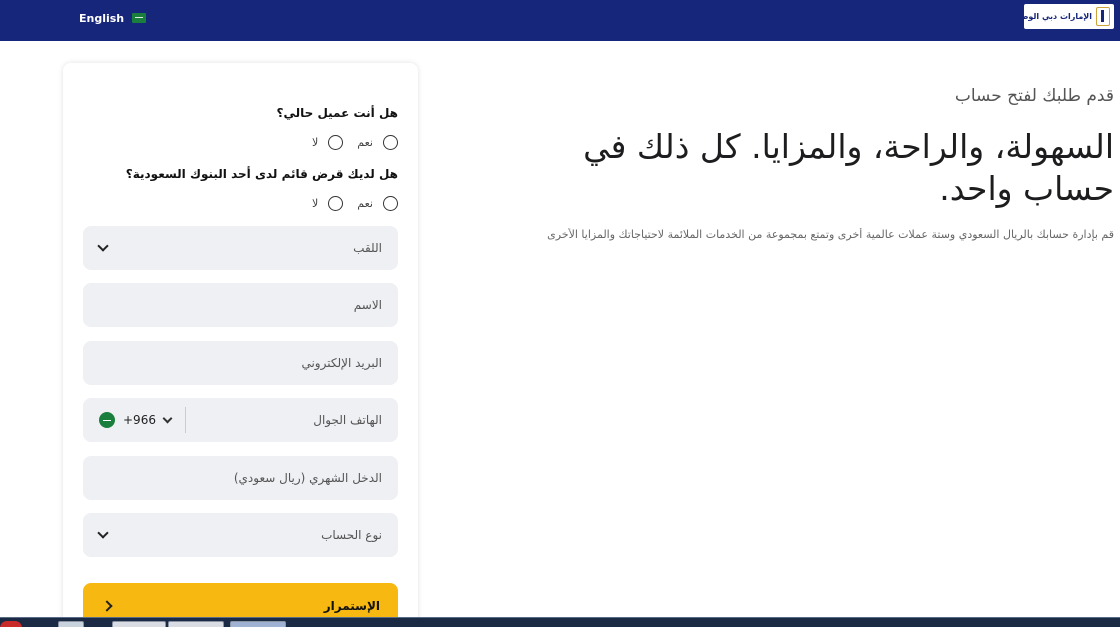 This screenshot has width=1120, height=627. I want to click on taskbar-browser-icon, so click(71, 624).